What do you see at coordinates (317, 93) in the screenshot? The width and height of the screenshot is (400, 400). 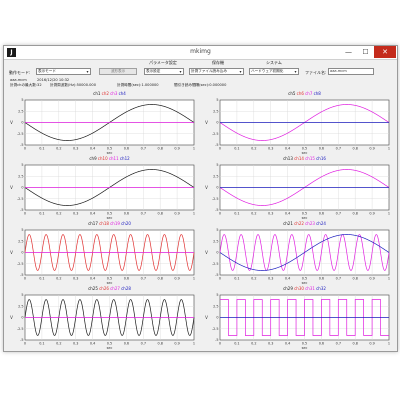 I see `legend-entry: ch8` at bounding box center [317, 93].